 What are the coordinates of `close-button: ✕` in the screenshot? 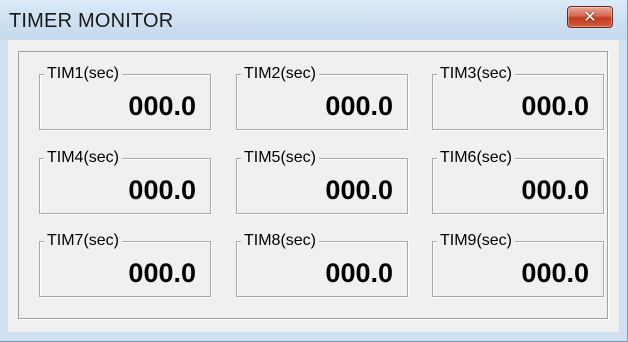 It's located at (590, 17).